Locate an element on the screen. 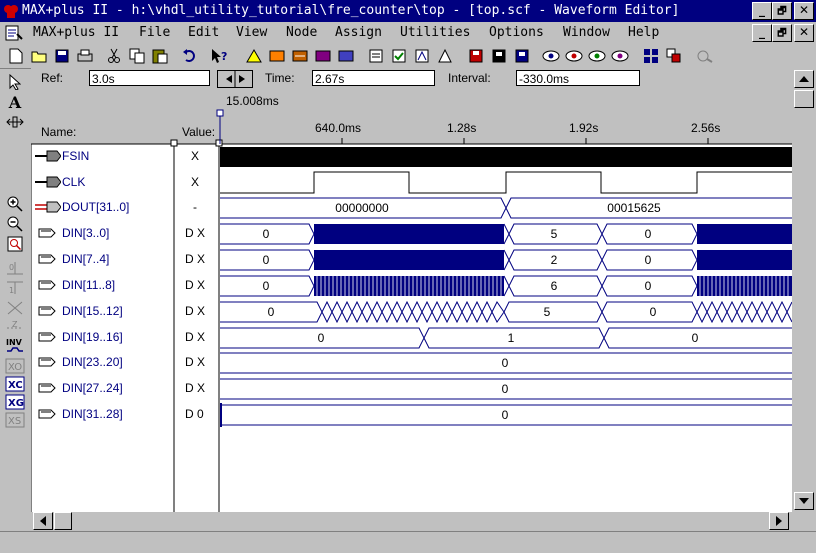 Image resolution: width=816 pixels, height=553 pixels. signal-name-din-31-28: DIN[31..28] is located at coordinates (92, 414).